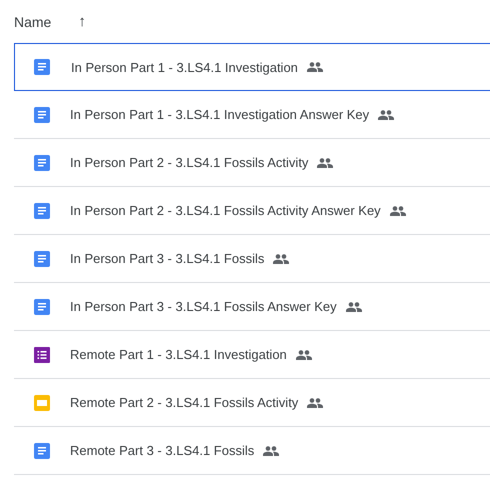  What do you see at coordinates (184, 67) in the screenshot?
I see `file-name: In Person Part 1 - 3.LS4.1 Investigation` at bounding box center [184, 67].